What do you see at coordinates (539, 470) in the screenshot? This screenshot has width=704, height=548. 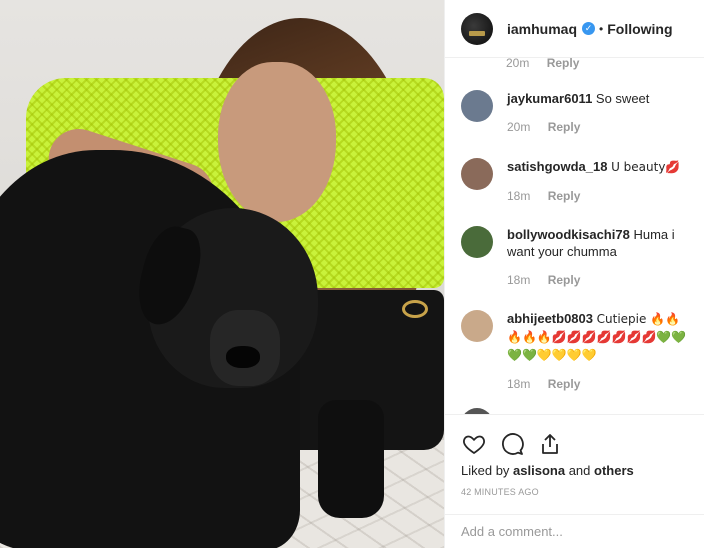 I see `liked-by-user-link: aslisona` at bounding box center [539, 470].